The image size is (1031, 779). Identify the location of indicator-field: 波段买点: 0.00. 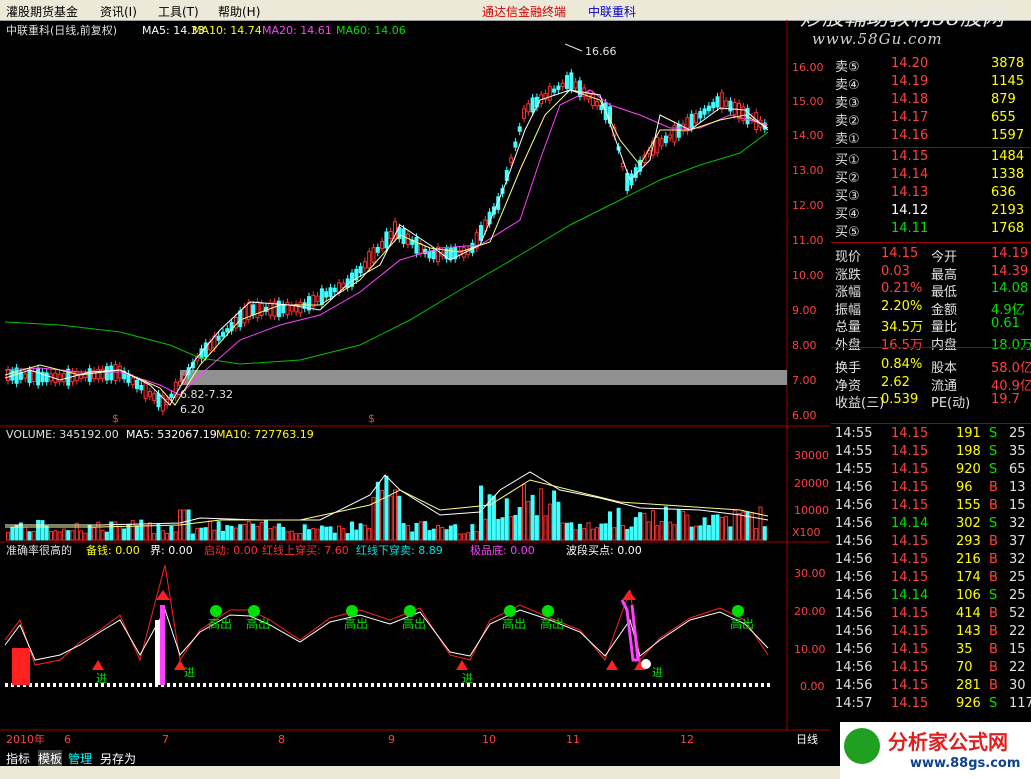
(604, 550).